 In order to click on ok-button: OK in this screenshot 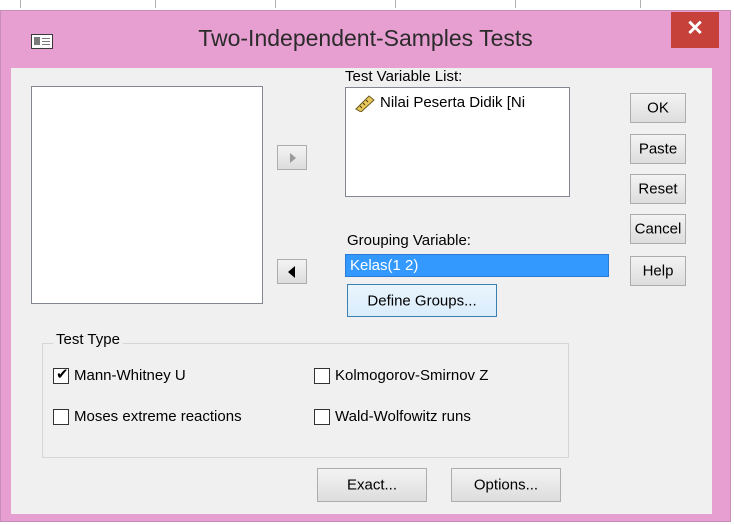, I will do `click(658, 108)`.